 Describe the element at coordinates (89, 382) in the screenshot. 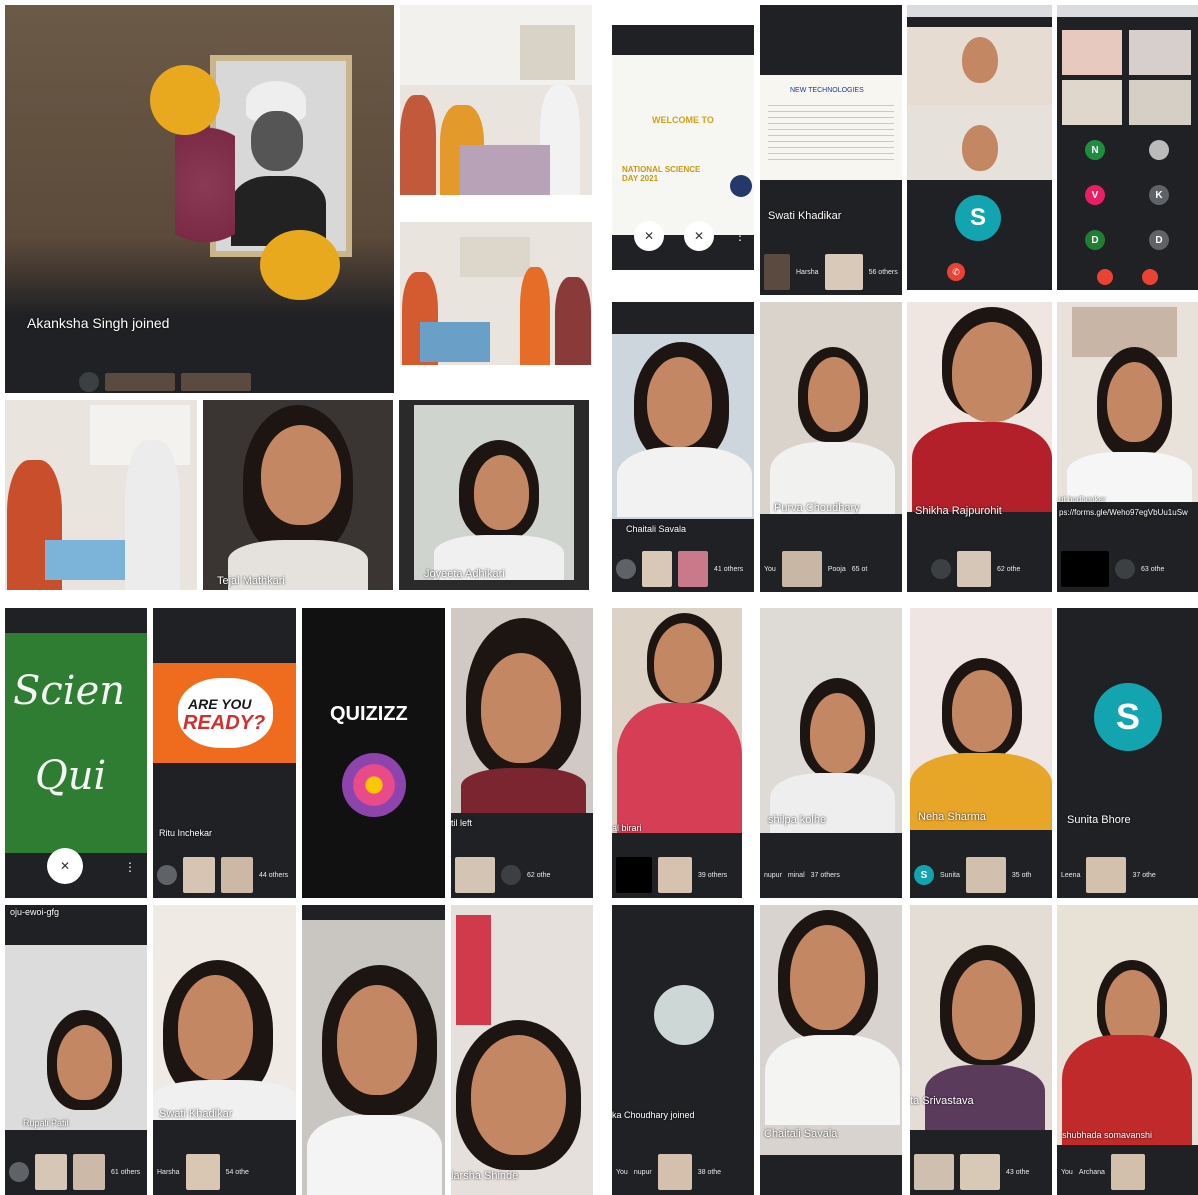

I see `mic-off-icon` at that location.